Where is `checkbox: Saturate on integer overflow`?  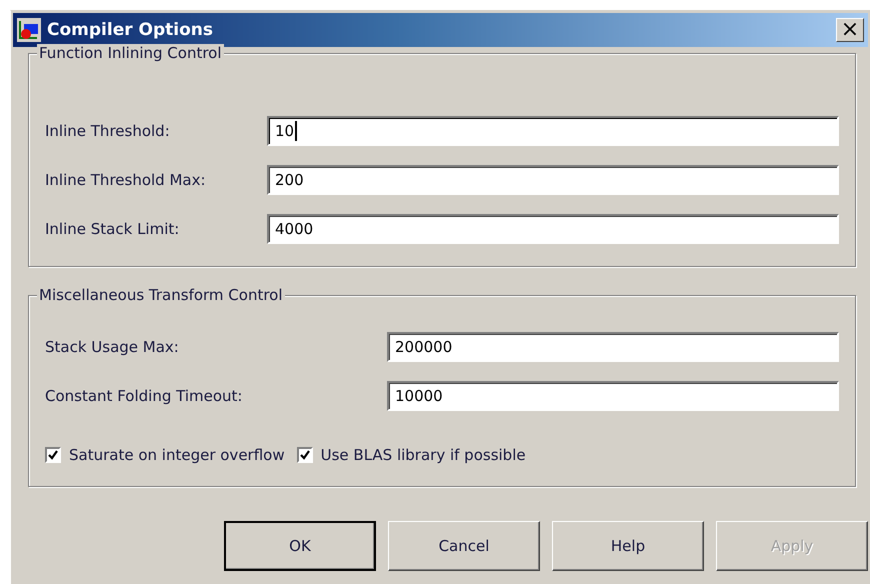 checkbox: Saturate on integer overflow is located at coordinates (165, 455).